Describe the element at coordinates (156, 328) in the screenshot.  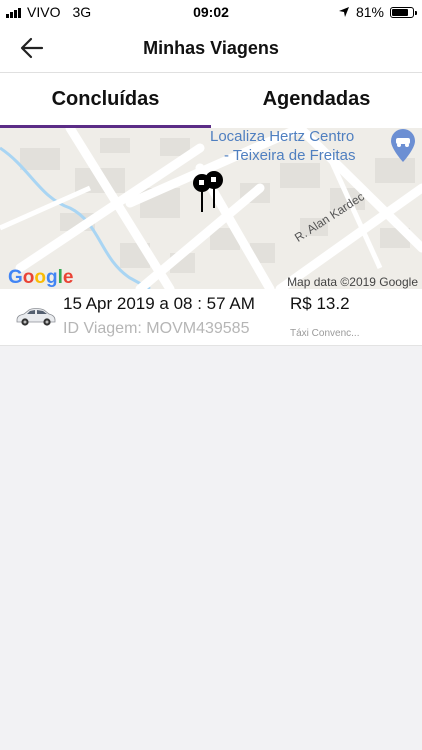
I see `trip-id: ID Viagem: MOVM439585` at that location.